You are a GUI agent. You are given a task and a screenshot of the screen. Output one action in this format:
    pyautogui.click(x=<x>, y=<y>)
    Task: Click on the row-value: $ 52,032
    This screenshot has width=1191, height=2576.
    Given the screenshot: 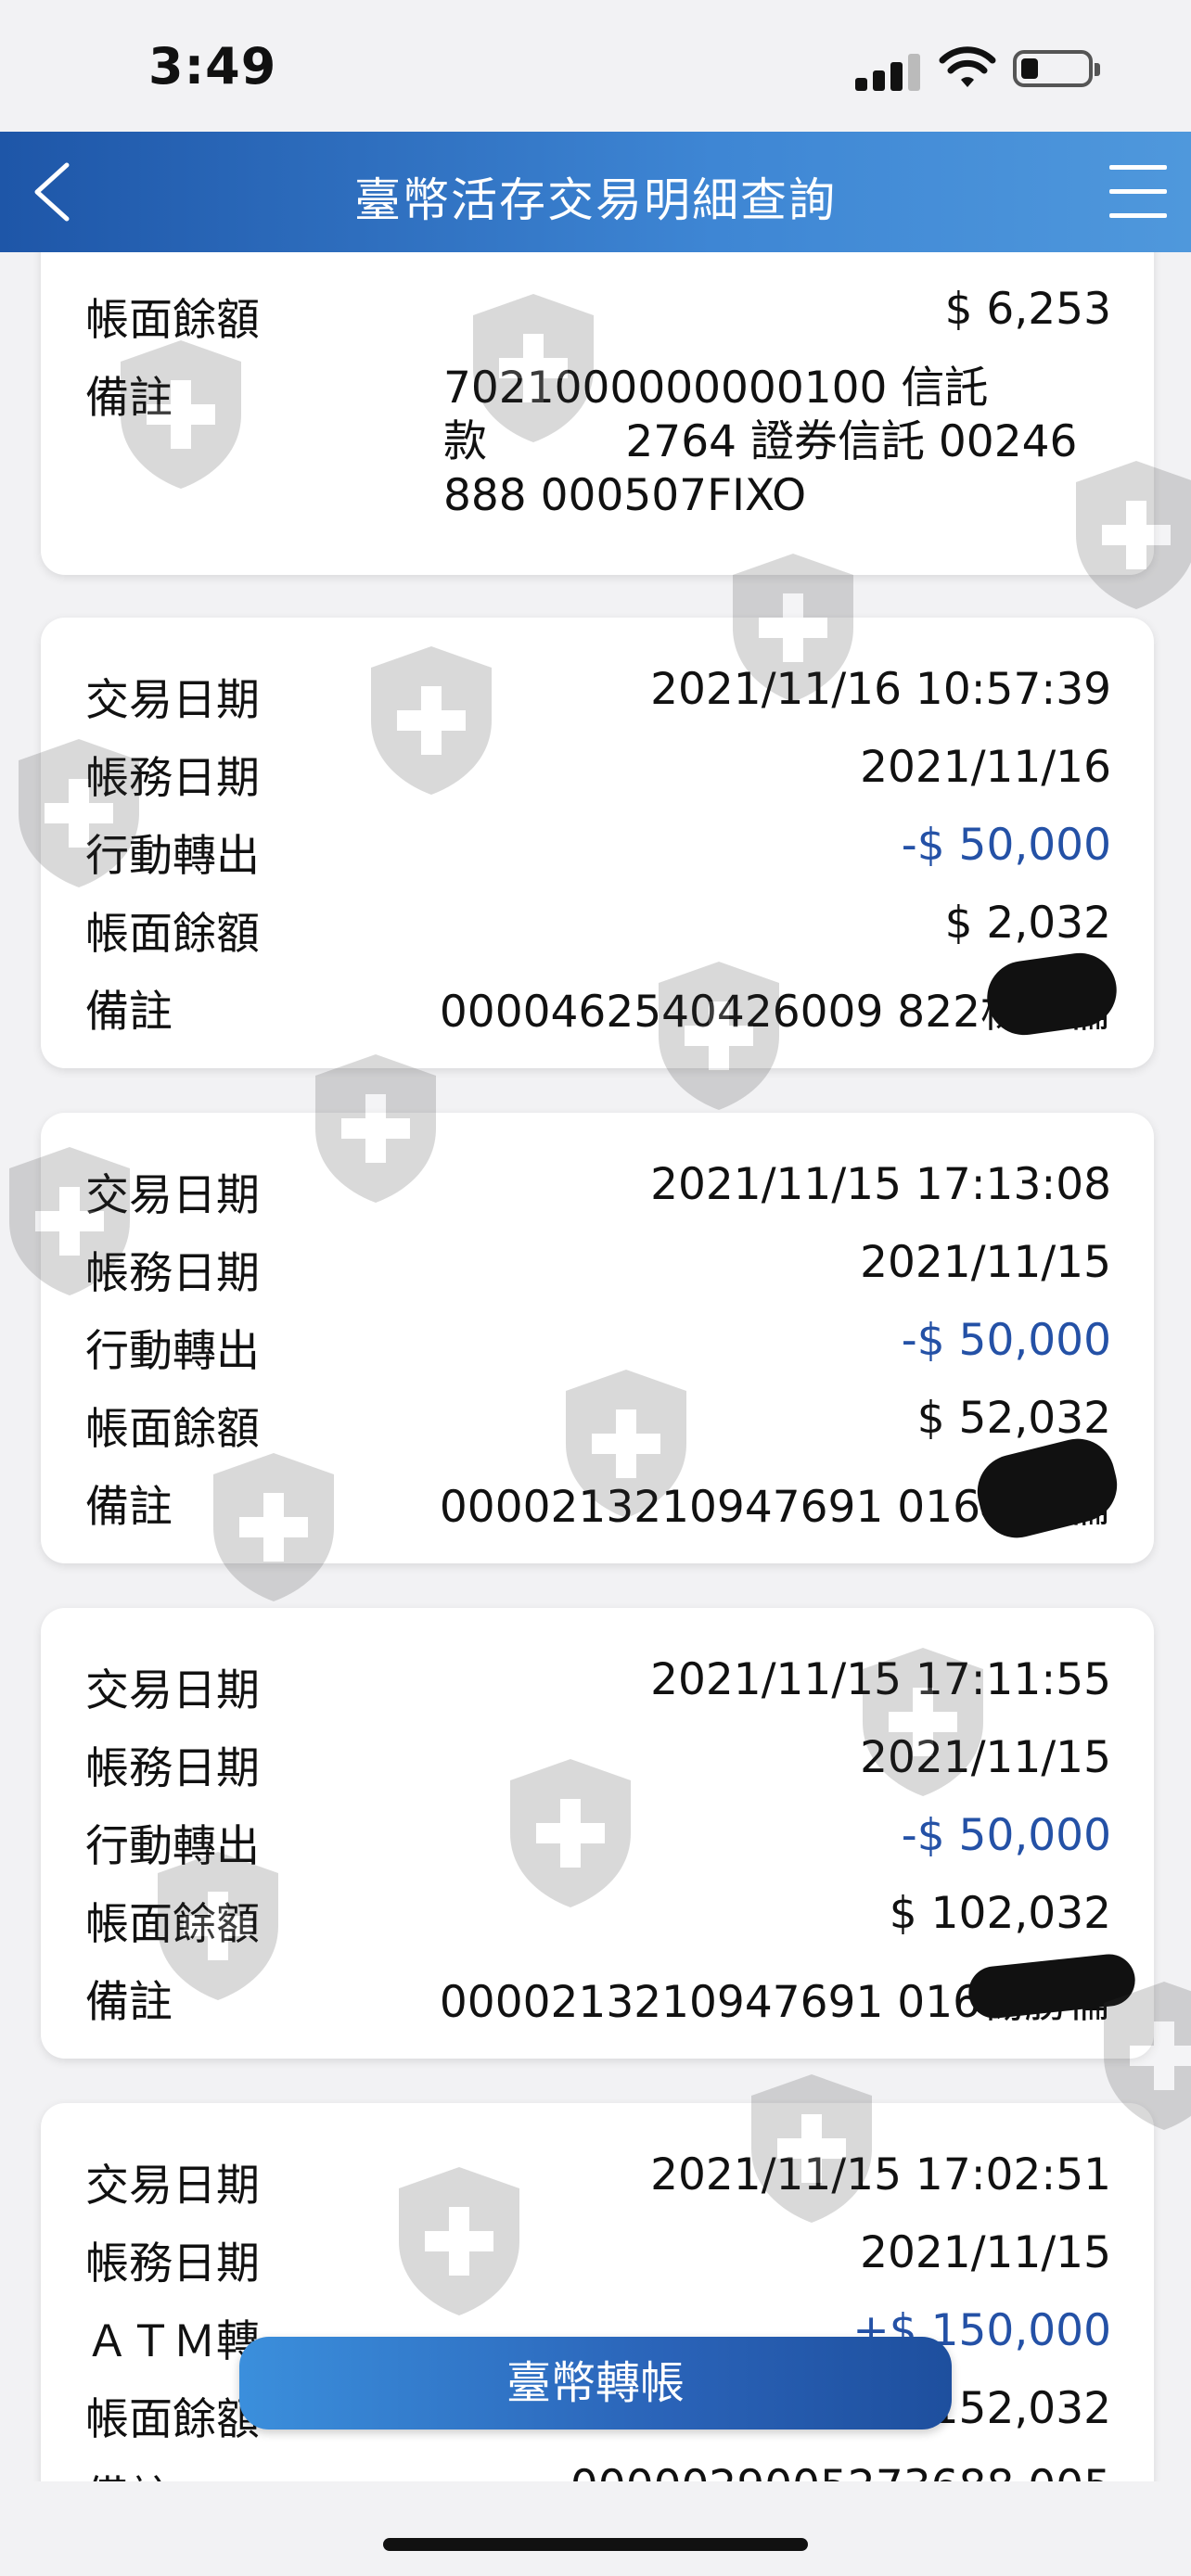 What is the action you would take?
    pyautogui.click(x=1014, y=1418)
    